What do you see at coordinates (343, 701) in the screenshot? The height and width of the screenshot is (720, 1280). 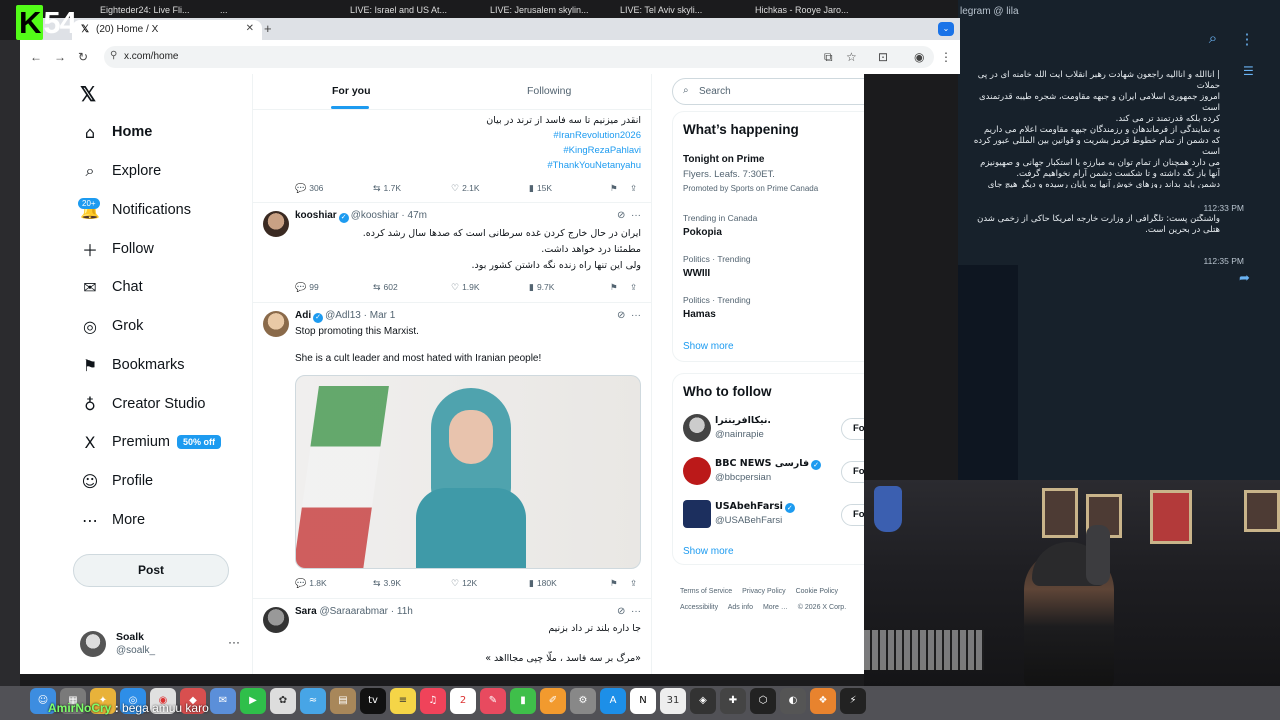 I see `app-icon: ▤` at bounding box center [343, 701].